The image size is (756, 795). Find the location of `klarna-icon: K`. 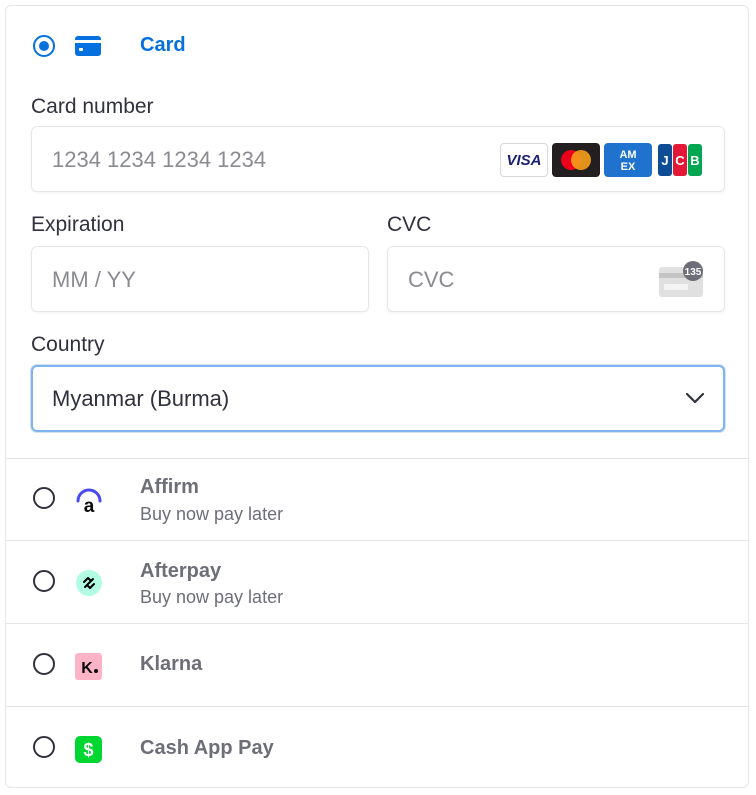

klarna-icon: K is located at coordinates (88, 669).